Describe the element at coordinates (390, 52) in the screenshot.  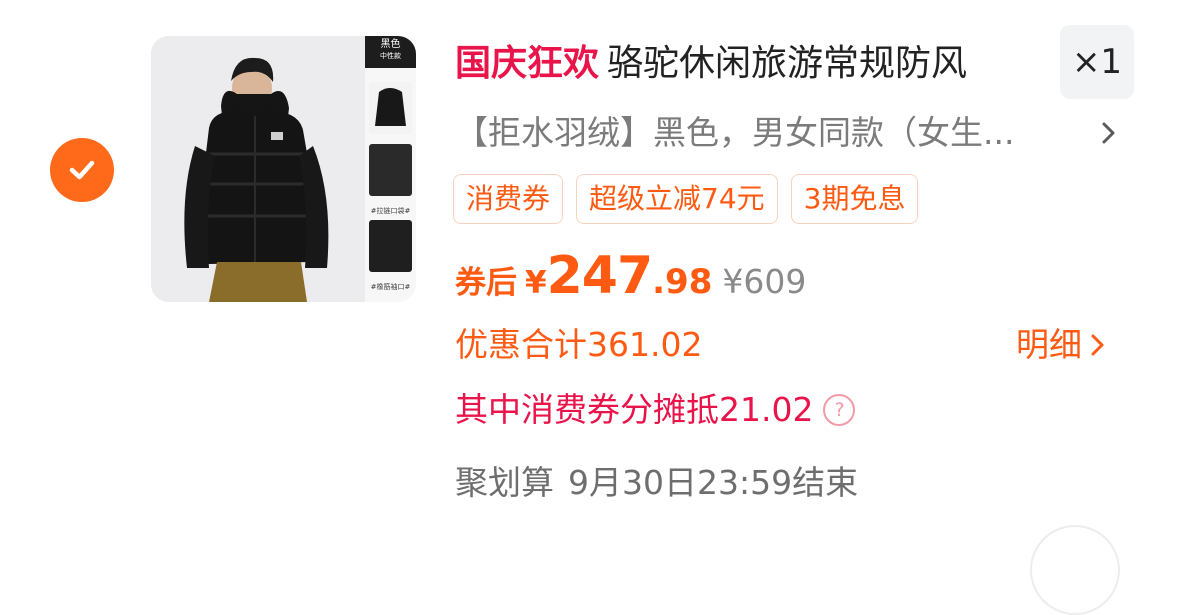
I see `color-swatch-label: 黑色 中性款` at that location.